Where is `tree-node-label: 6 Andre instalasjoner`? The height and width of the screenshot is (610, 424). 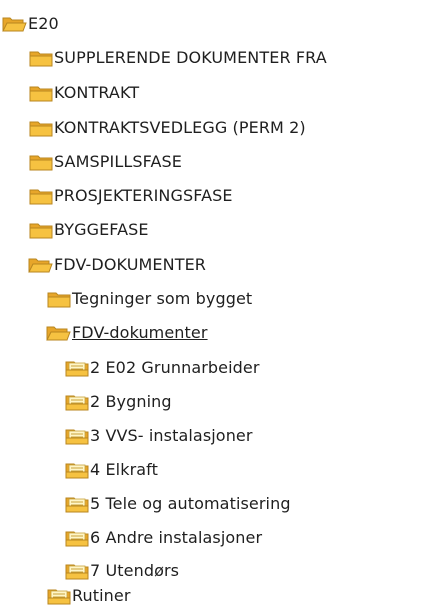
tree-node-label: 6 Andre instalasjoner is located at coordinates (176, 537).